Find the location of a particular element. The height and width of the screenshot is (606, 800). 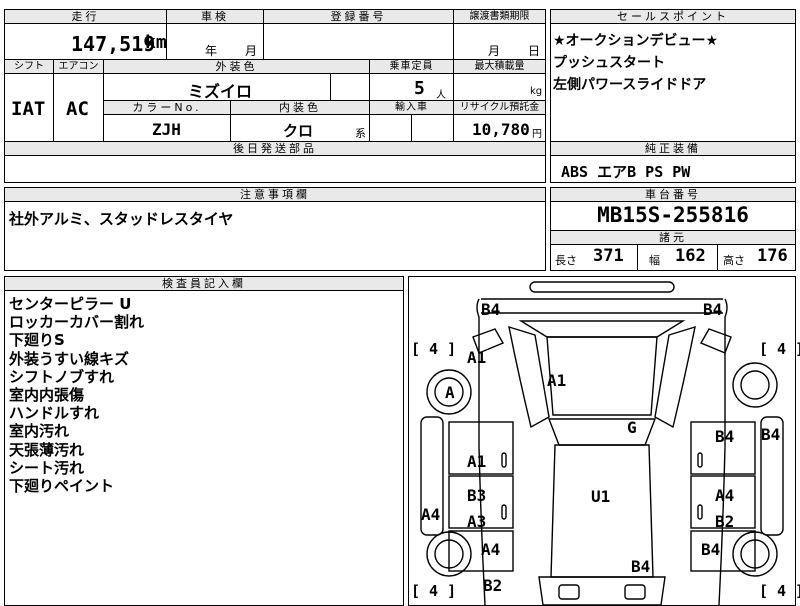

spec-length-value: 371 is located at coordinates (608, 256).